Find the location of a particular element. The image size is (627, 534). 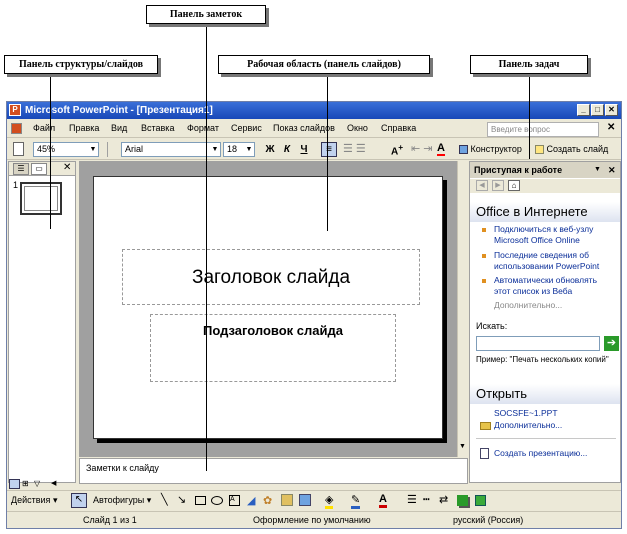

close-icon: ✕ is located at coordinates (612, 170).